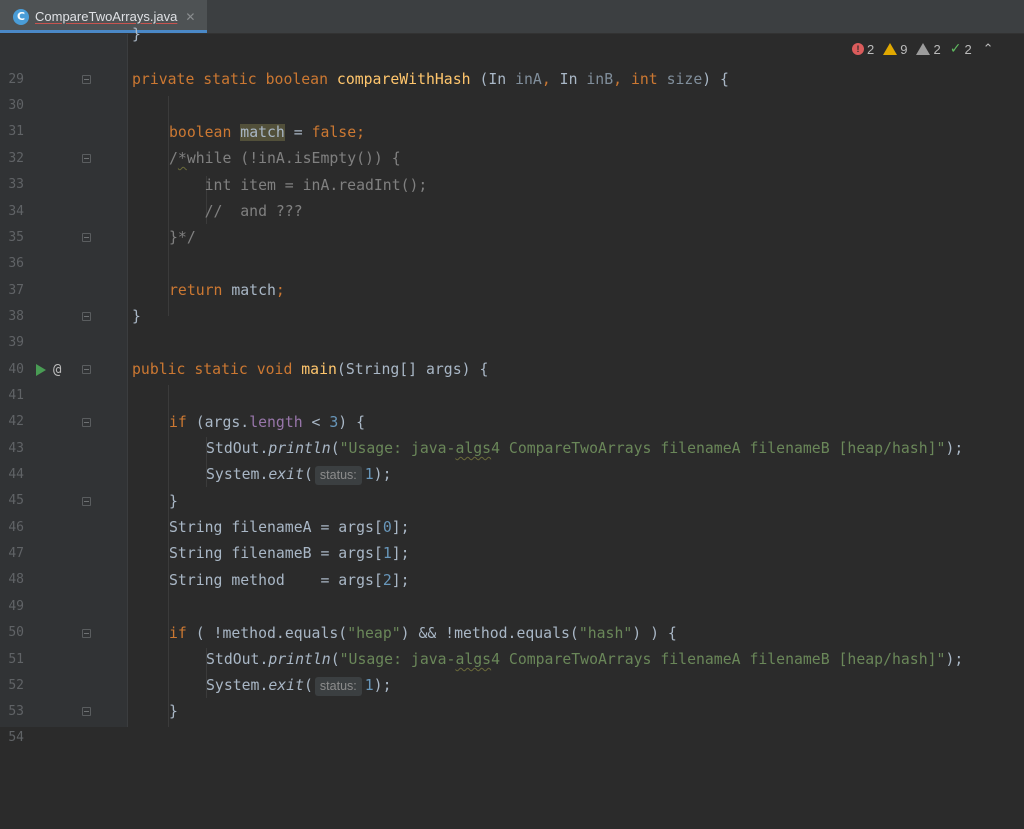 This screenshot has height=829, width=1024. What do you see at coordinates (512, 196) in the screenshot?
I see `code-line: 34 int item = inA.readInt();` at bounding box center [512, 196].